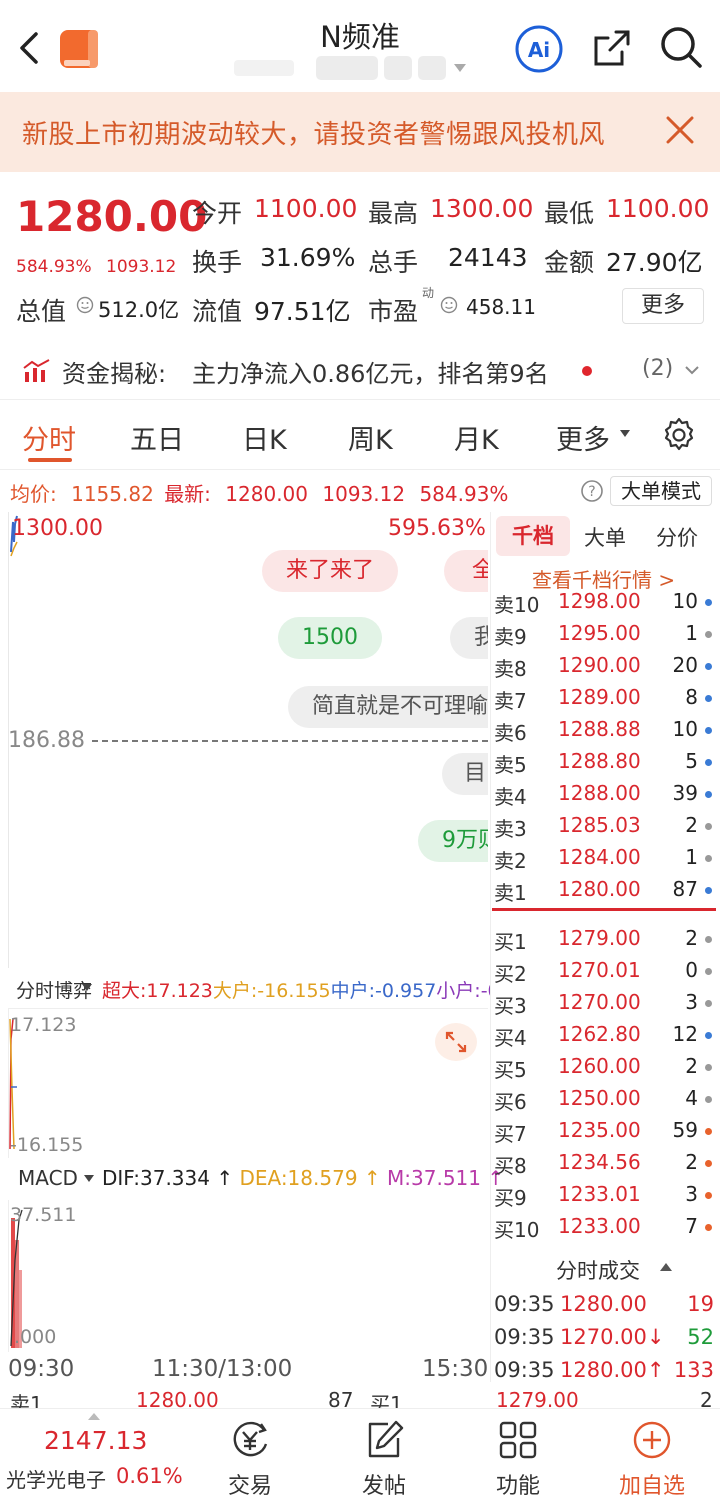 Image resolution: width=720 pixels, height=1512 pixels. Describe the element at coordinates (510, 701) in the screenshot. I see `level-label: 卖7` at that location.